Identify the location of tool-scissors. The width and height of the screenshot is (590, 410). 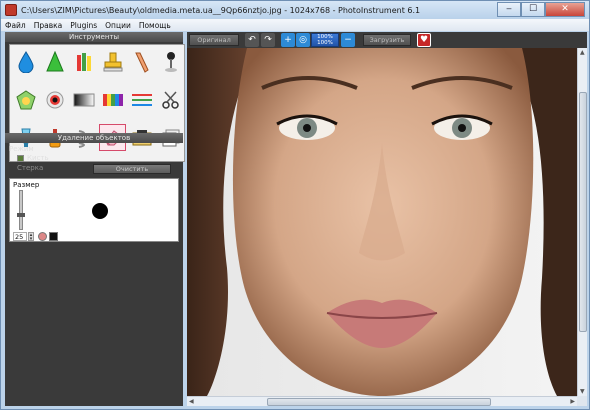
(170, 99).